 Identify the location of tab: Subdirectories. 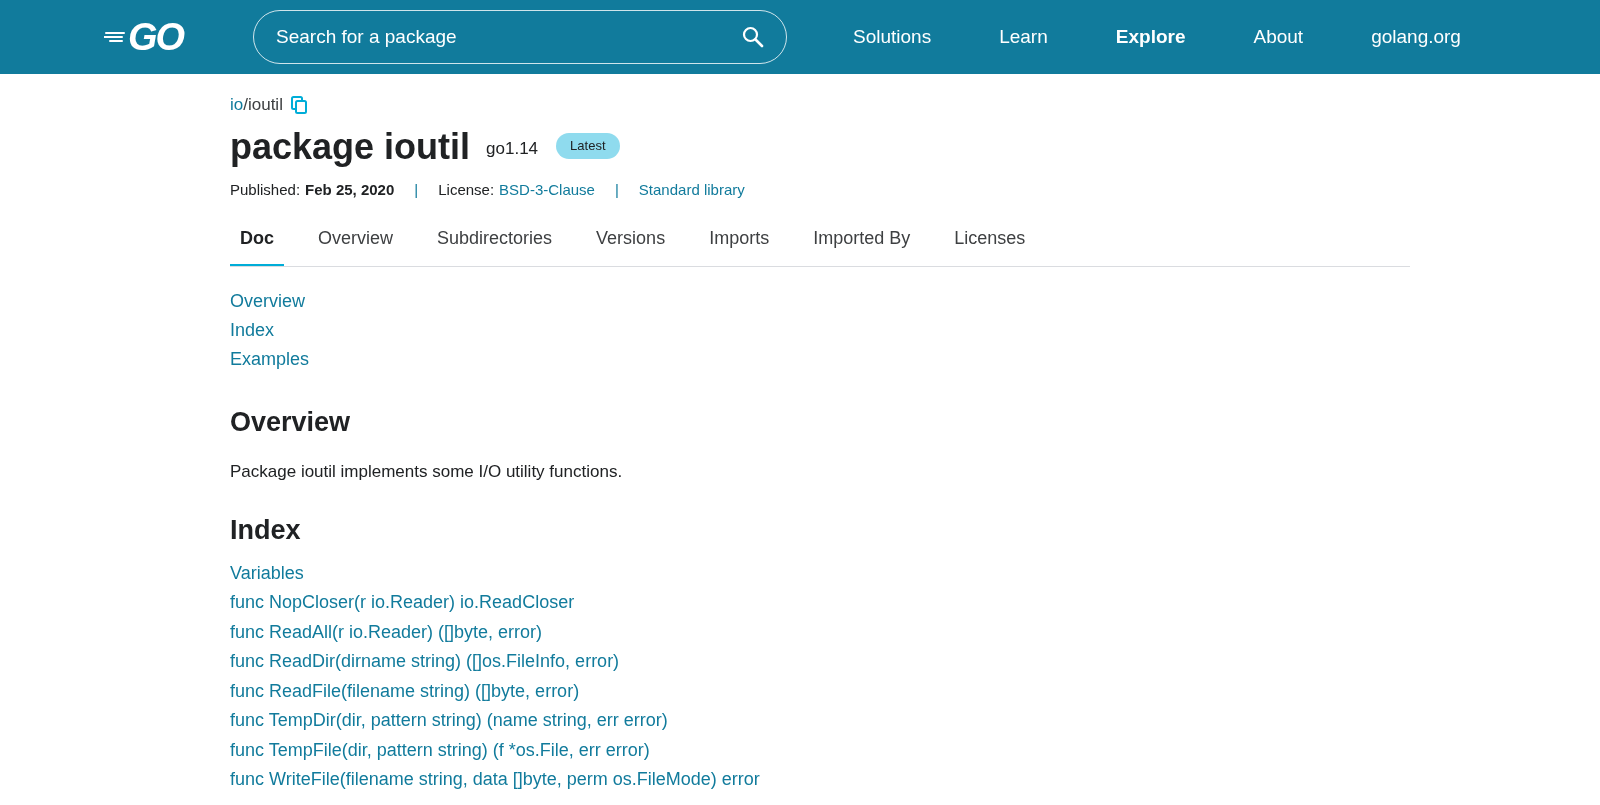
(495, 243).